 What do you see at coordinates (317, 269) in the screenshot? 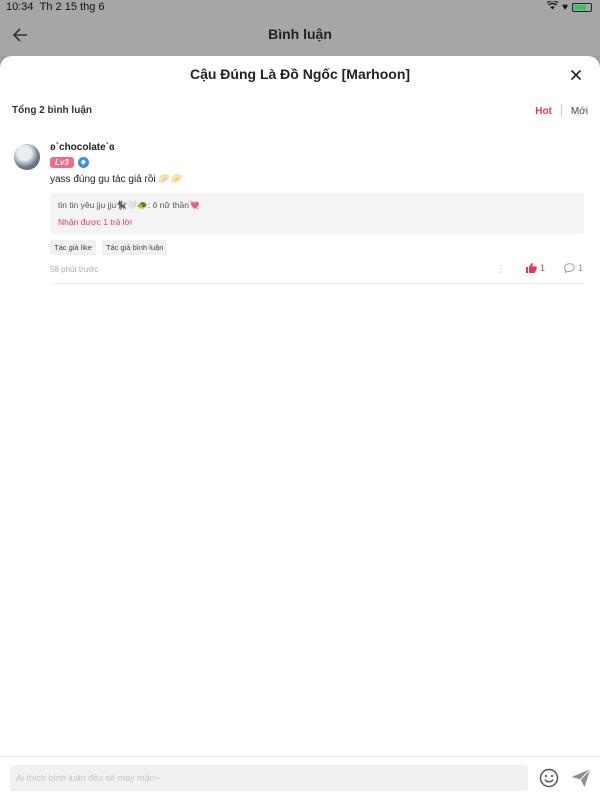
I see `comment-meta: 58 phút trước ⋮ 1 1` at bounding box center [317, 269].